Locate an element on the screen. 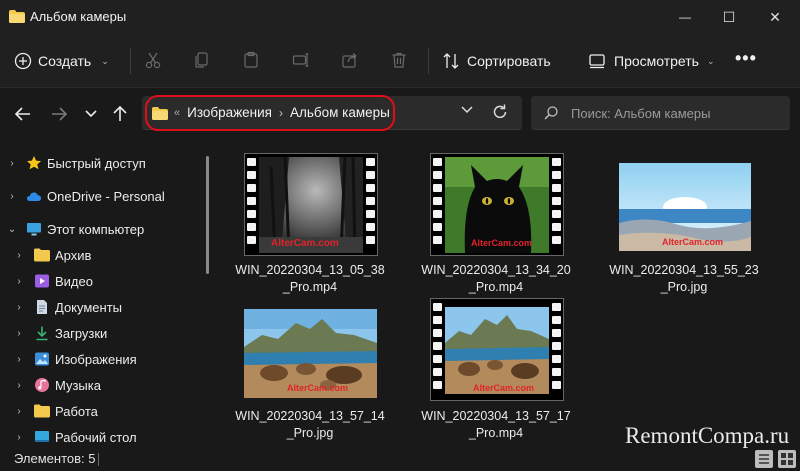 The image size is (800, 471). create-button: Создать ⌄ is located at coordinates (61, 61).